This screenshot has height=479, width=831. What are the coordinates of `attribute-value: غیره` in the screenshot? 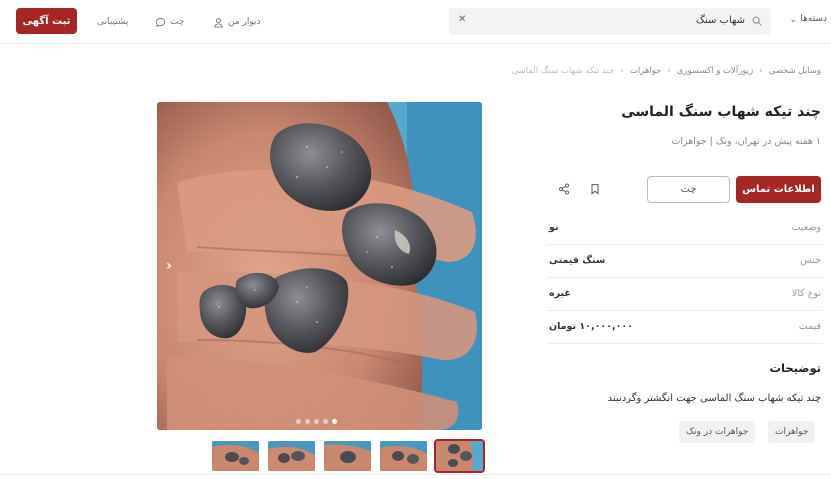 It's located at (560, 293).